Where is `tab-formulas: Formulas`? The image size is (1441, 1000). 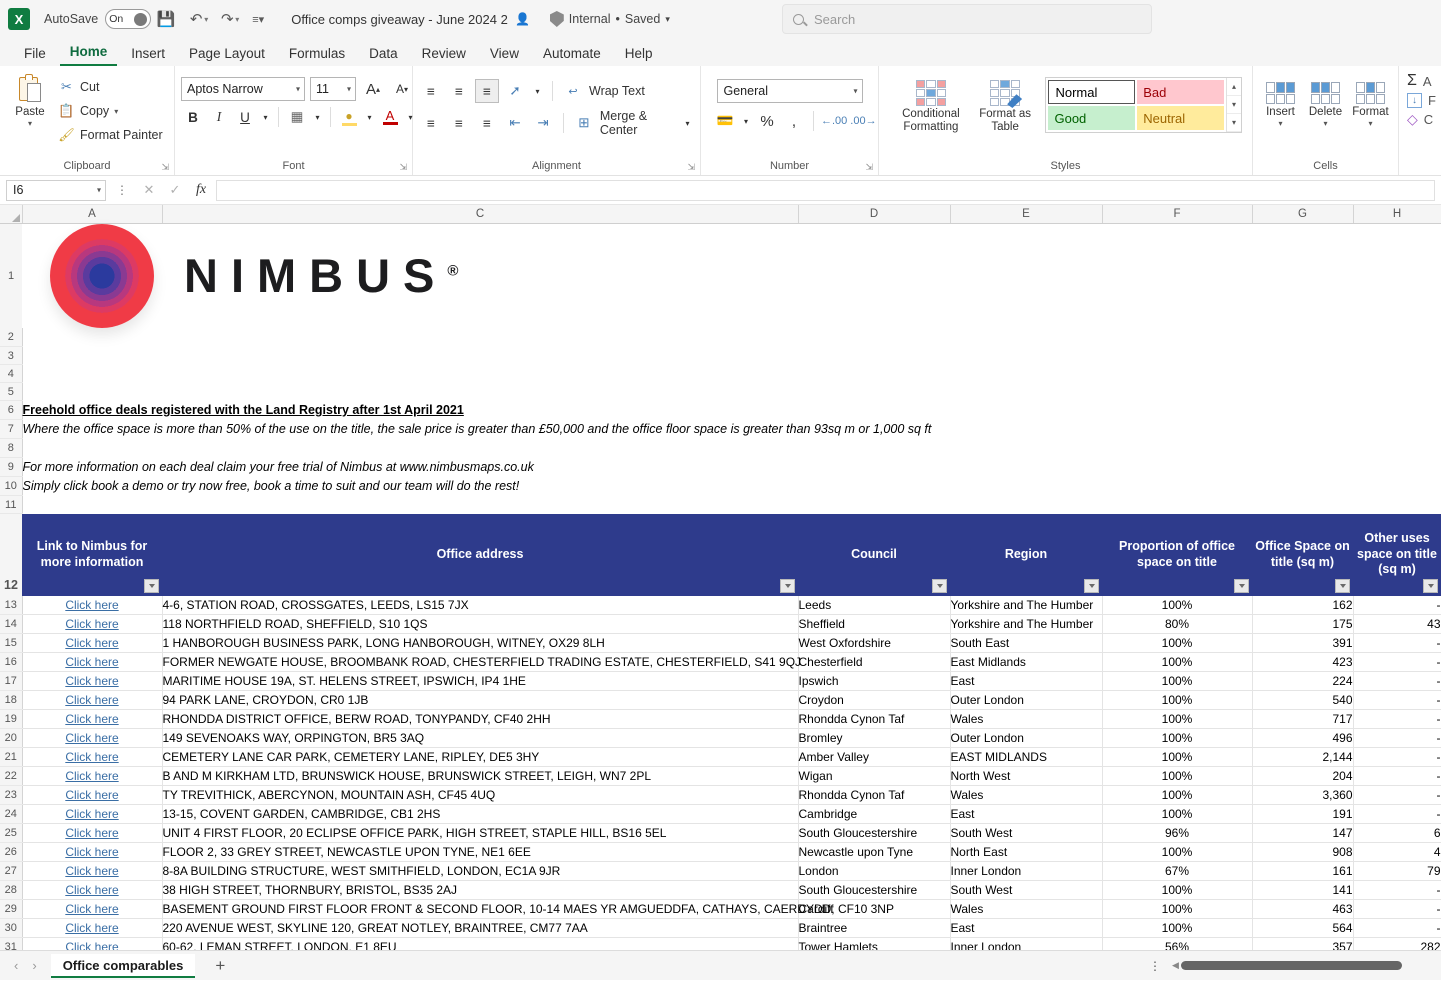
tab-formulas: Formulas is located at coordinates (317, 54).